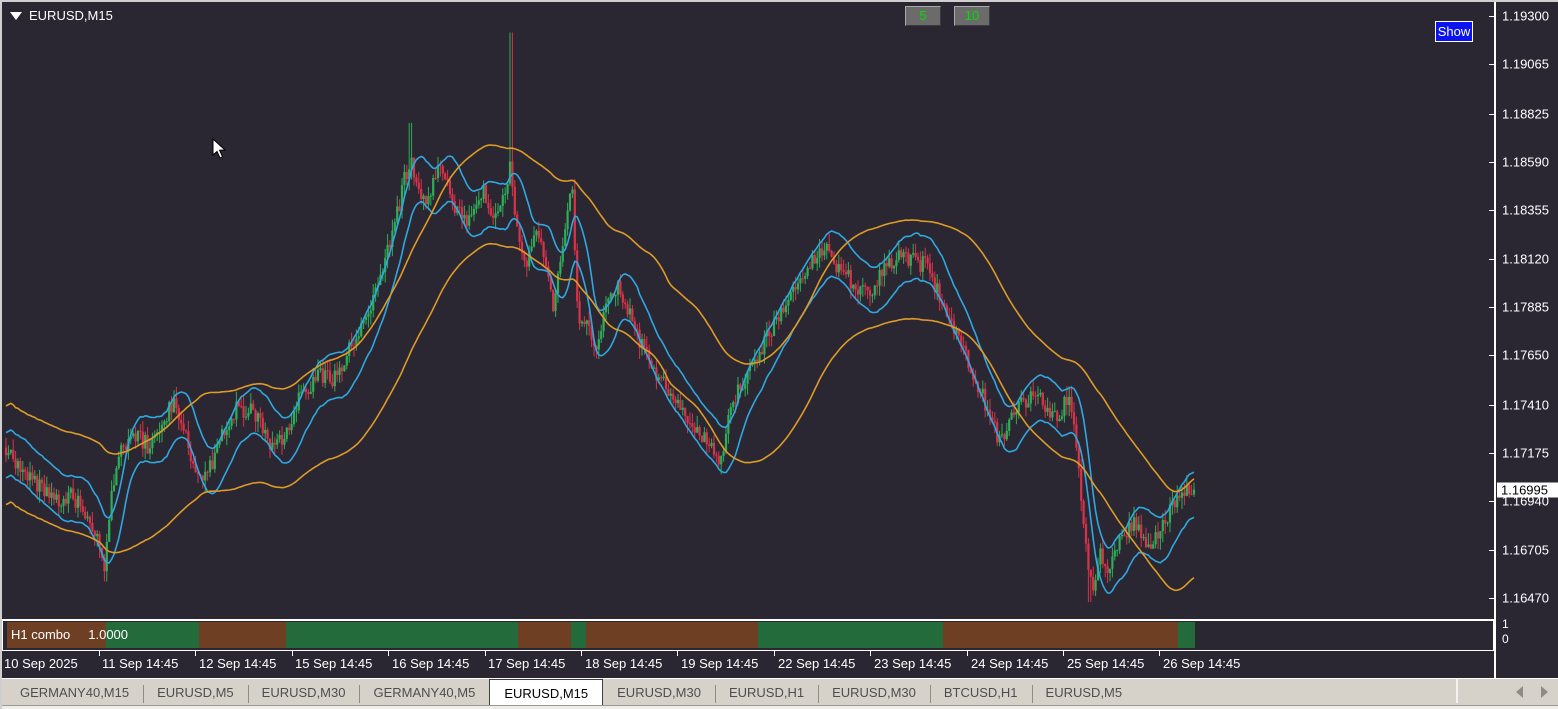  Describe the element at coordinates (1495, 340) in the screenshot. I see `price-axis-separator` at that location.